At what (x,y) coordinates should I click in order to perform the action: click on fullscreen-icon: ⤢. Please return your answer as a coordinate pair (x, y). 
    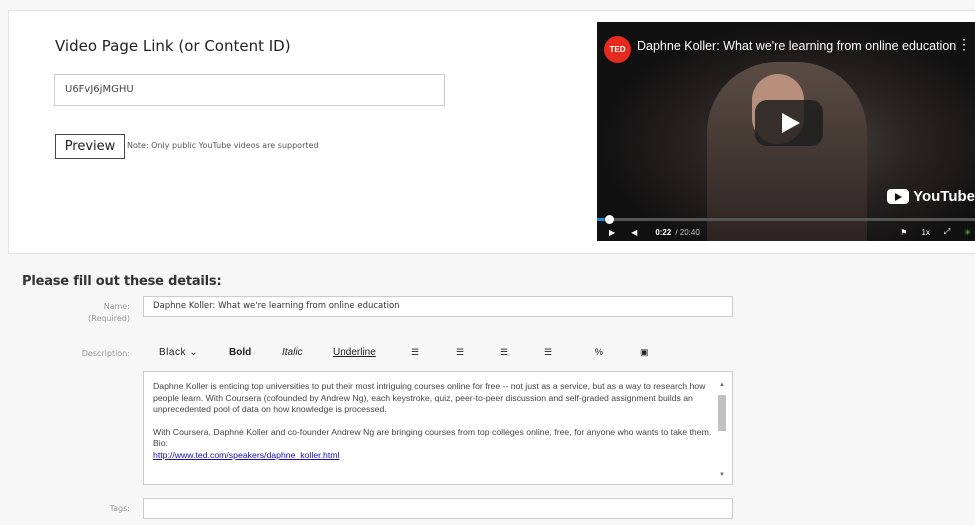
    Looking at the image, I should click on (947, 232).